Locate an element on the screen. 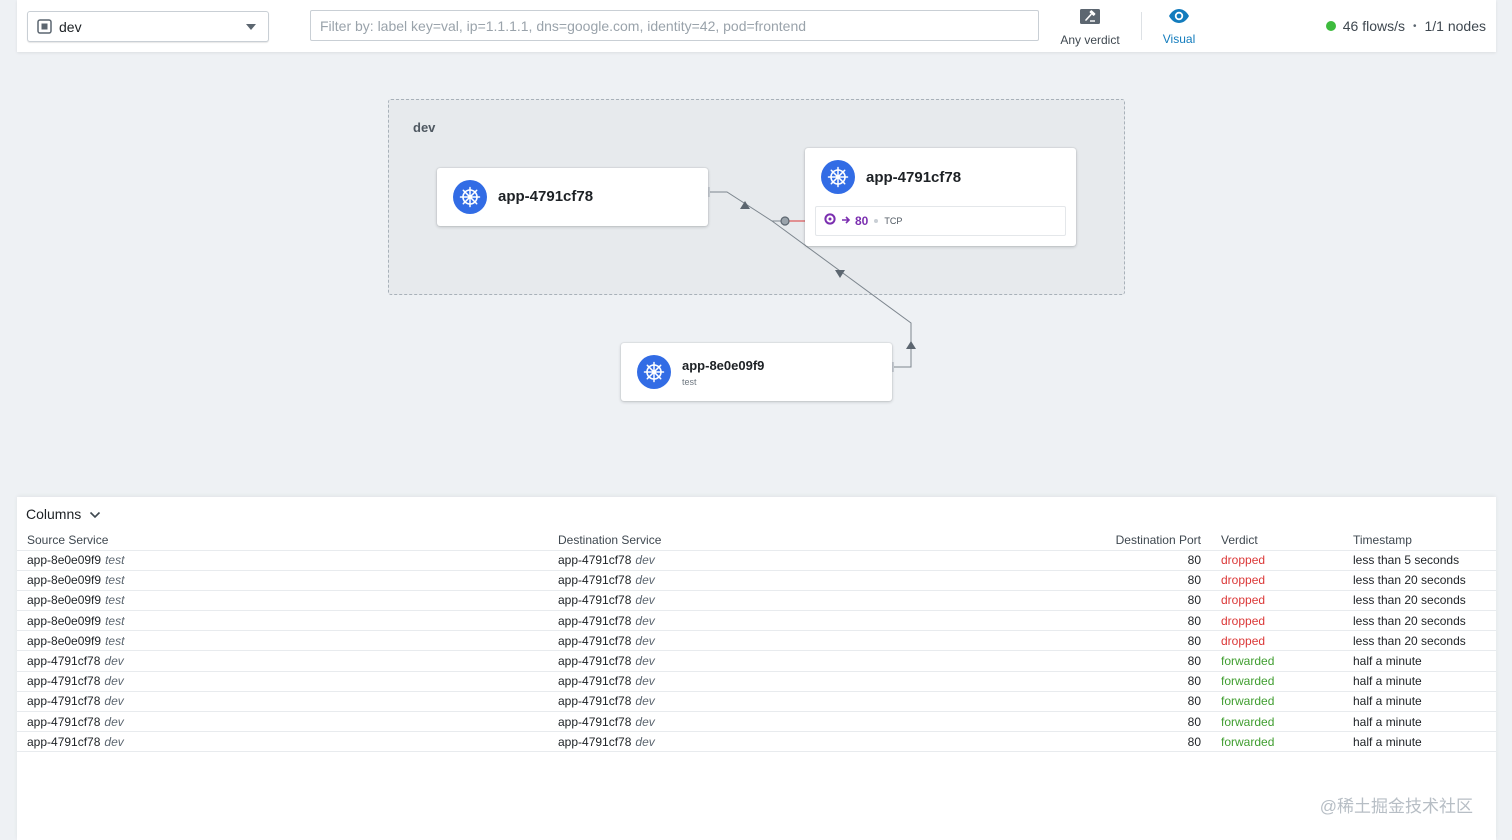  column-header-source: Source Service is located at coordinates (282, 540).